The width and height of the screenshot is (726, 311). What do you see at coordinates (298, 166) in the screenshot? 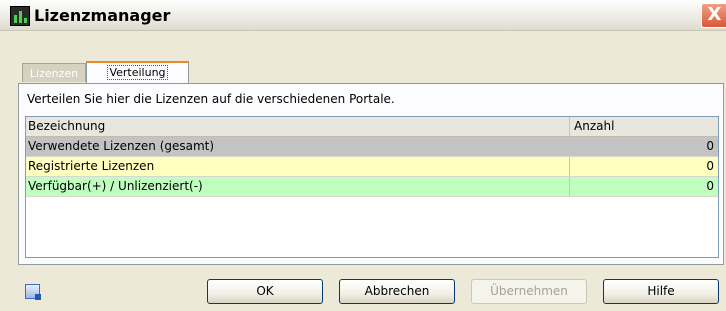
I see `row-label: Registrierte Lizenzen` at bounding box center [298, 166].